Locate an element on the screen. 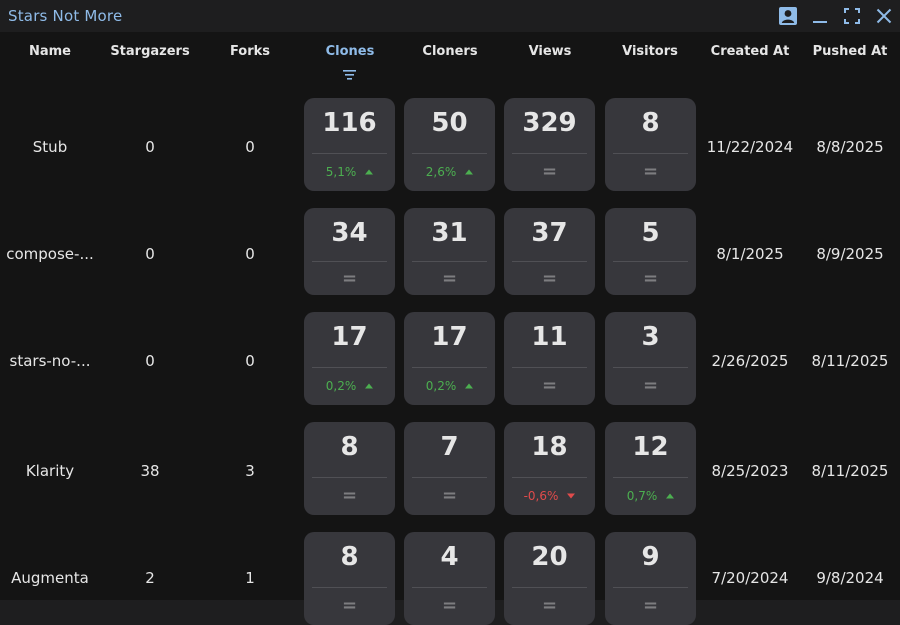 This screenshot has height=625, width=900. created-at-cell: 8/1/2025 is located at coordinates (750, 254).